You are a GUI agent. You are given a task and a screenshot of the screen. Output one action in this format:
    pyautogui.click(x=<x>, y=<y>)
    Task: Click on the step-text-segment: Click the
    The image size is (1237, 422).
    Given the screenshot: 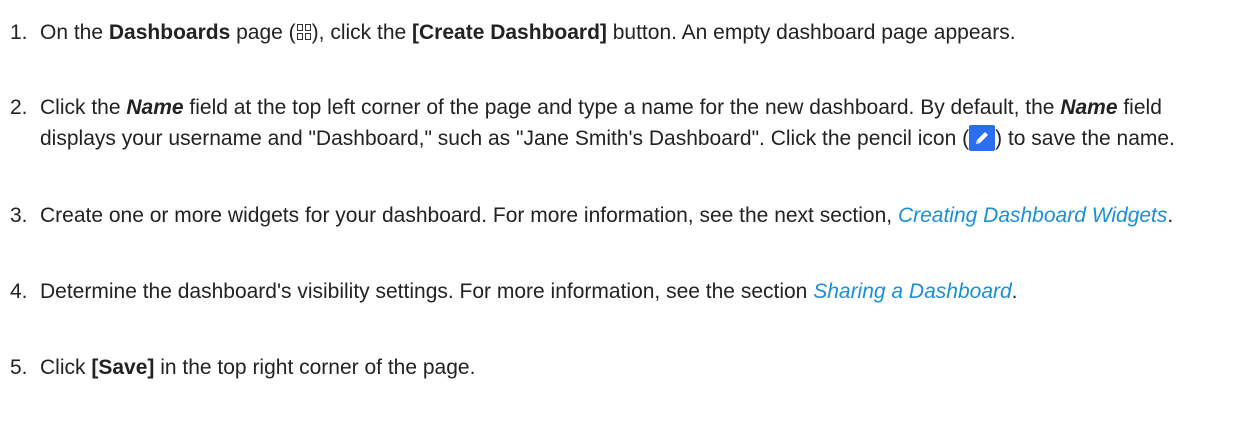 What is the action you would take?
    pyautogui.click(x=83, y=107)
    